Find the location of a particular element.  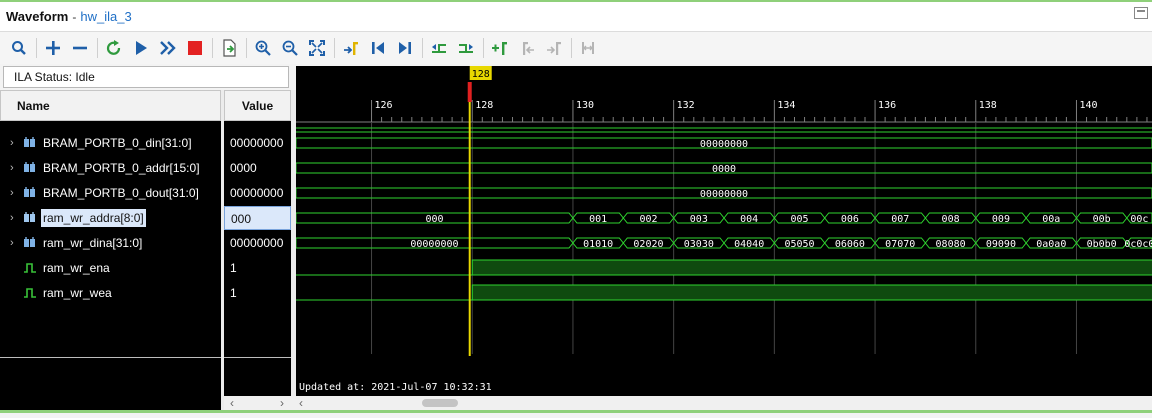

bus-value-label: 00000000 is located at coordinates (434, 244).